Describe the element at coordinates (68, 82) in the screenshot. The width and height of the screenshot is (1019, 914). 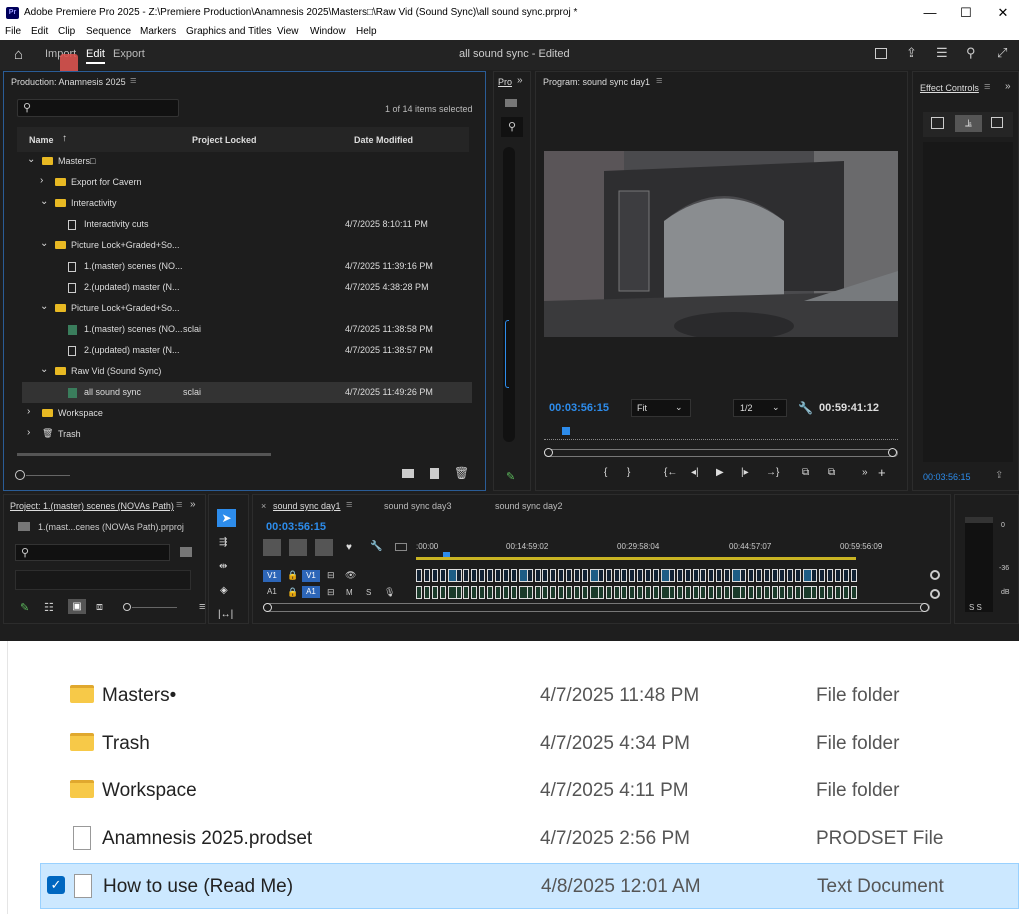
I see `project-panel-title: Production: Anamnesis 2025` at that location.